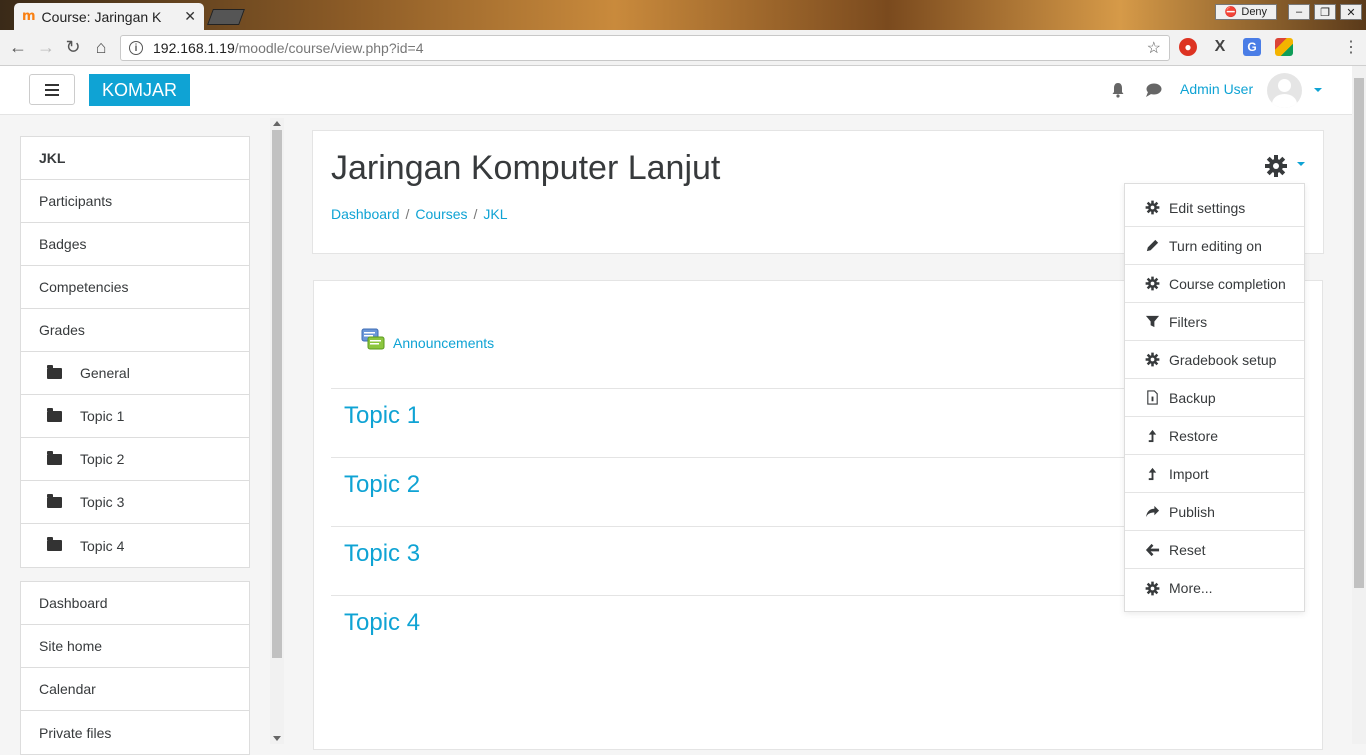 The height and width of the screenshot is (755, 1366). What do you see at coordinates (1214, 474) in the screenshot?
I see `menu-item-import: Import` at bounding box center [1214, 474].